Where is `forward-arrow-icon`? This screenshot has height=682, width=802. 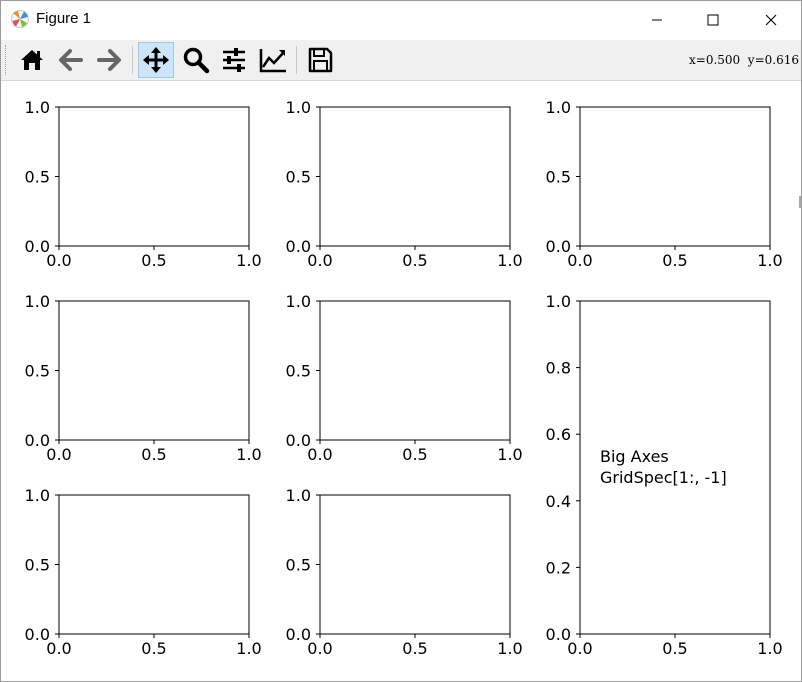
forward-arrow-icon is located at coordinates (109, 60).